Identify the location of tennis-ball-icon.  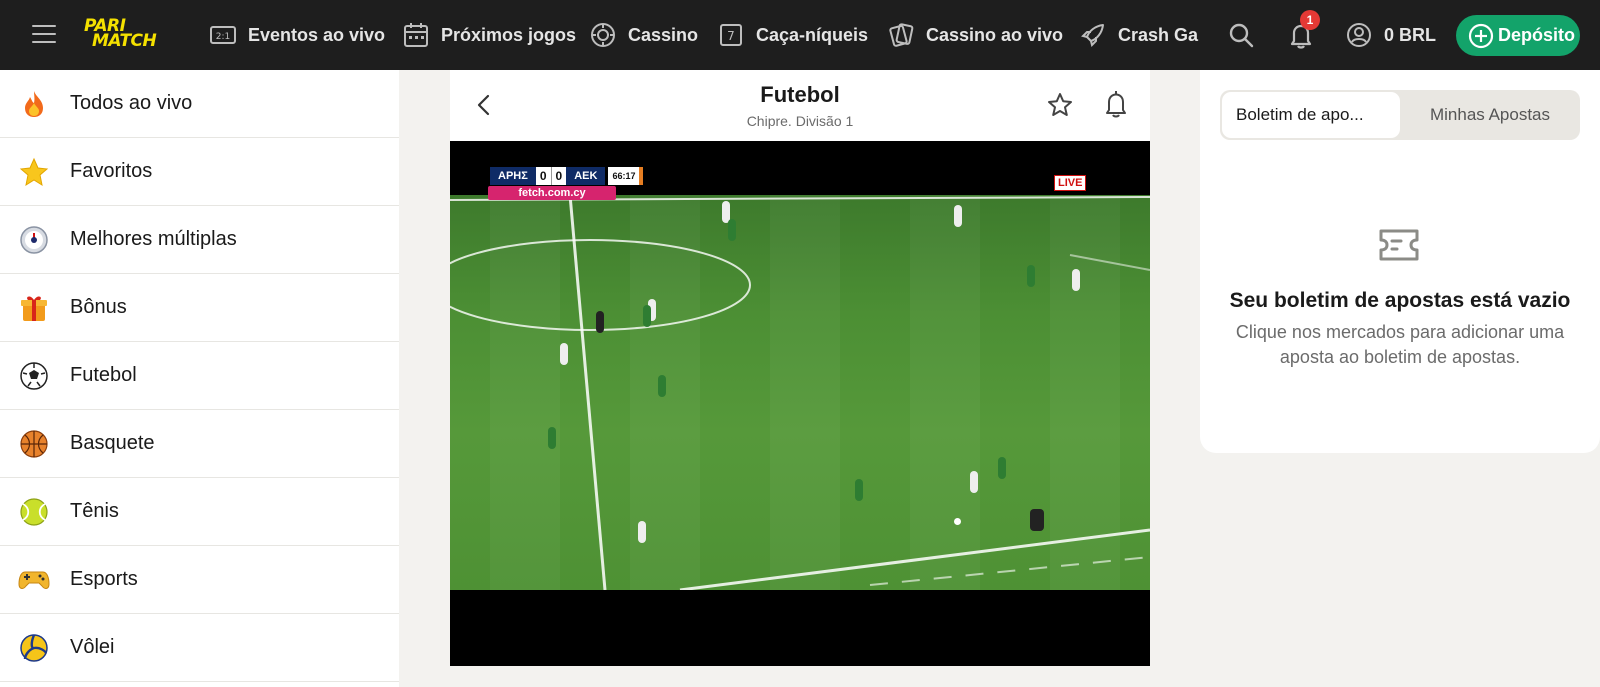
(34, 512).